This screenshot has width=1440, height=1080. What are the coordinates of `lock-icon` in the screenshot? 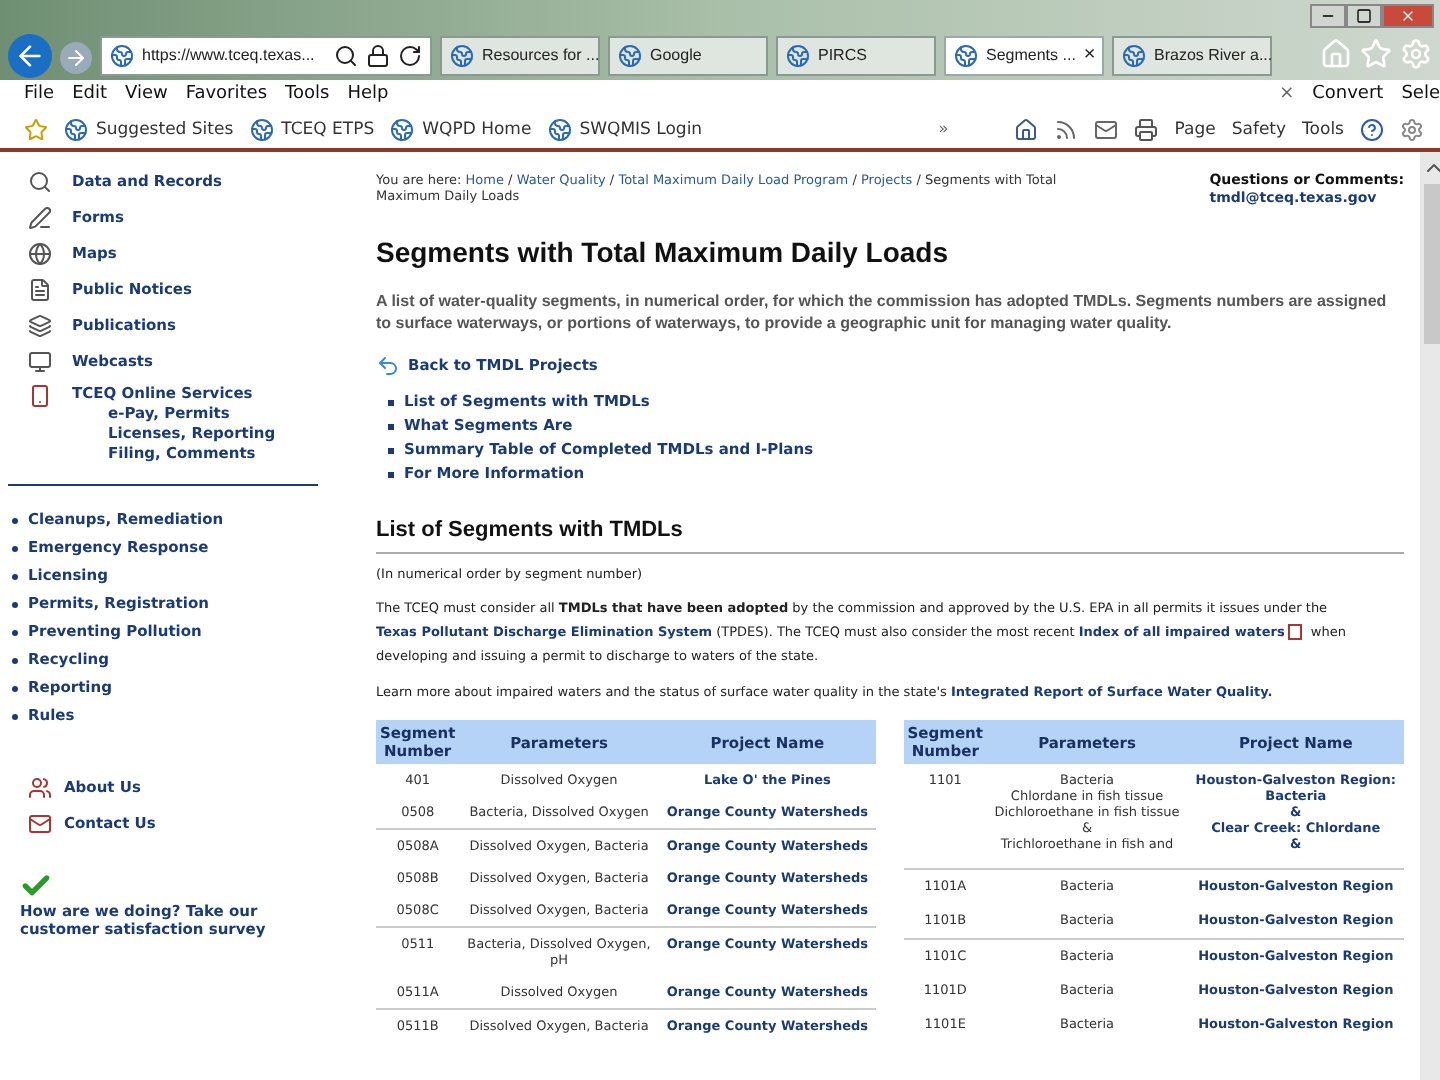 It's located at (378, 56).